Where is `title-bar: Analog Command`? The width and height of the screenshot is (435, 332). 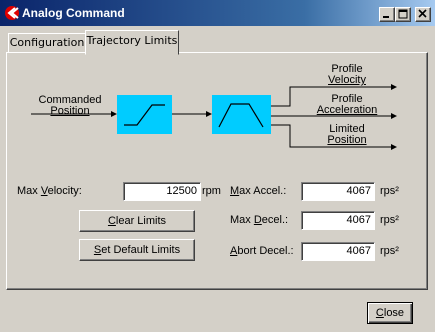 title-bar: Analog Command is located at coordinates (217, 13).